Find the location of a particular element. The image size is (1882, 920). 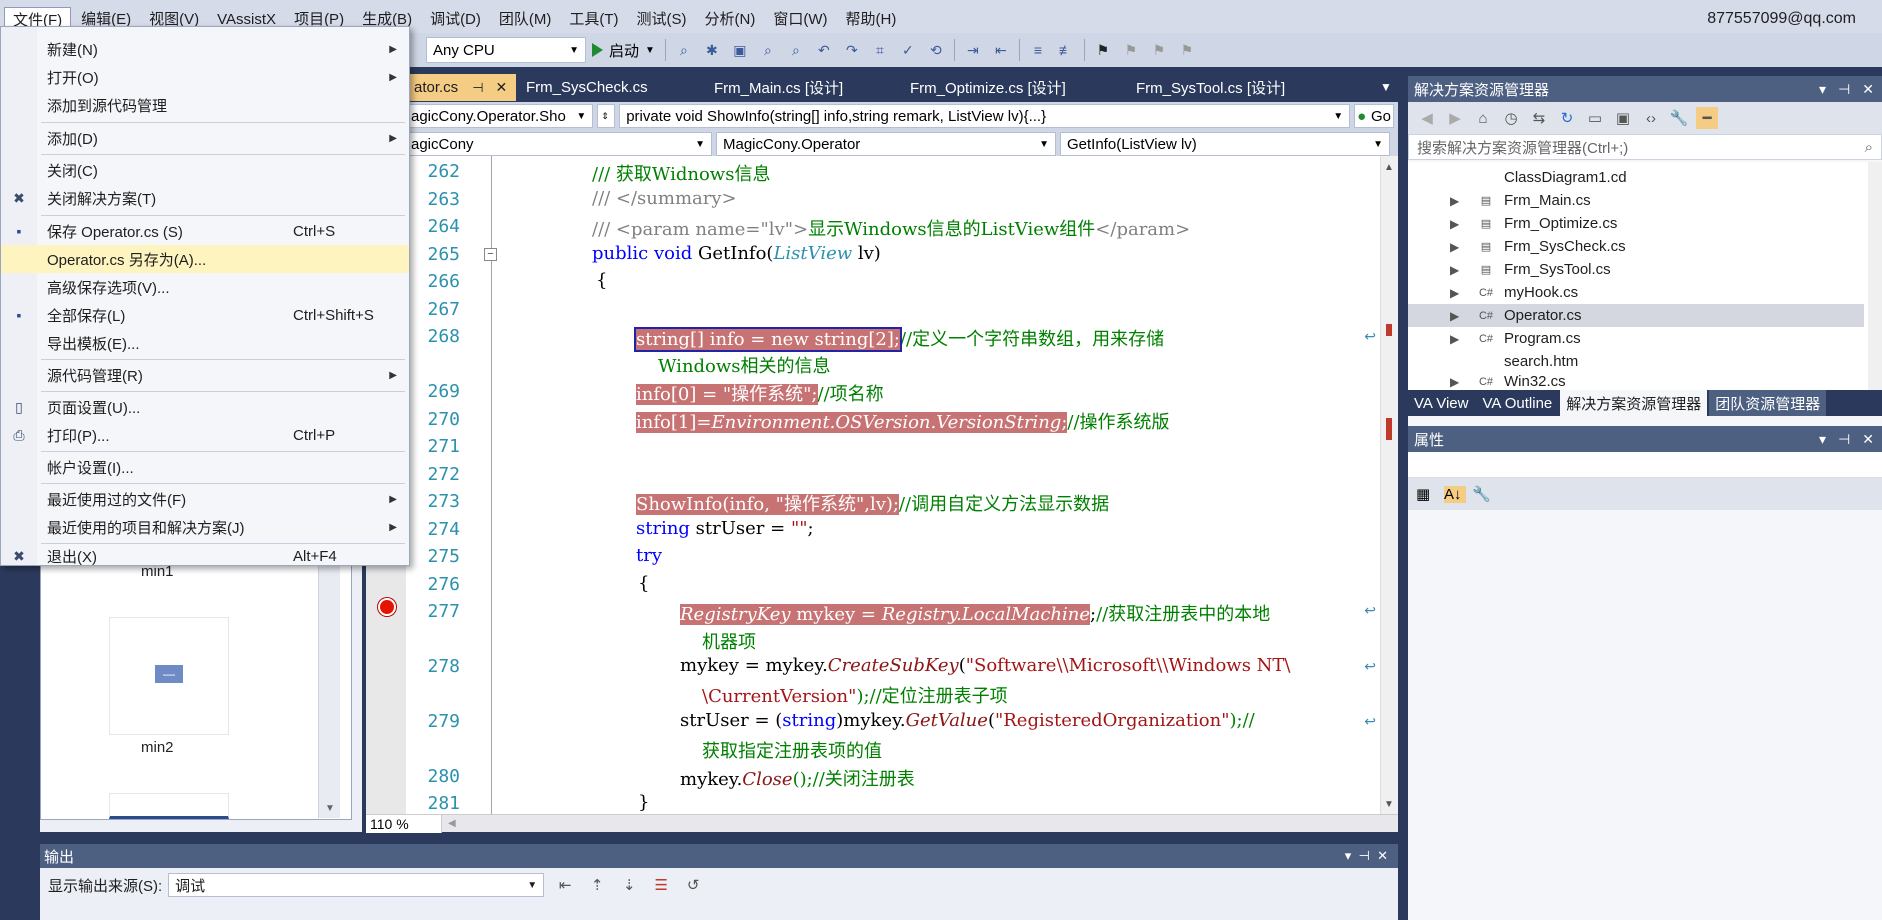

scroll-left-icon: ◀ is located at coordinates (452, 823).